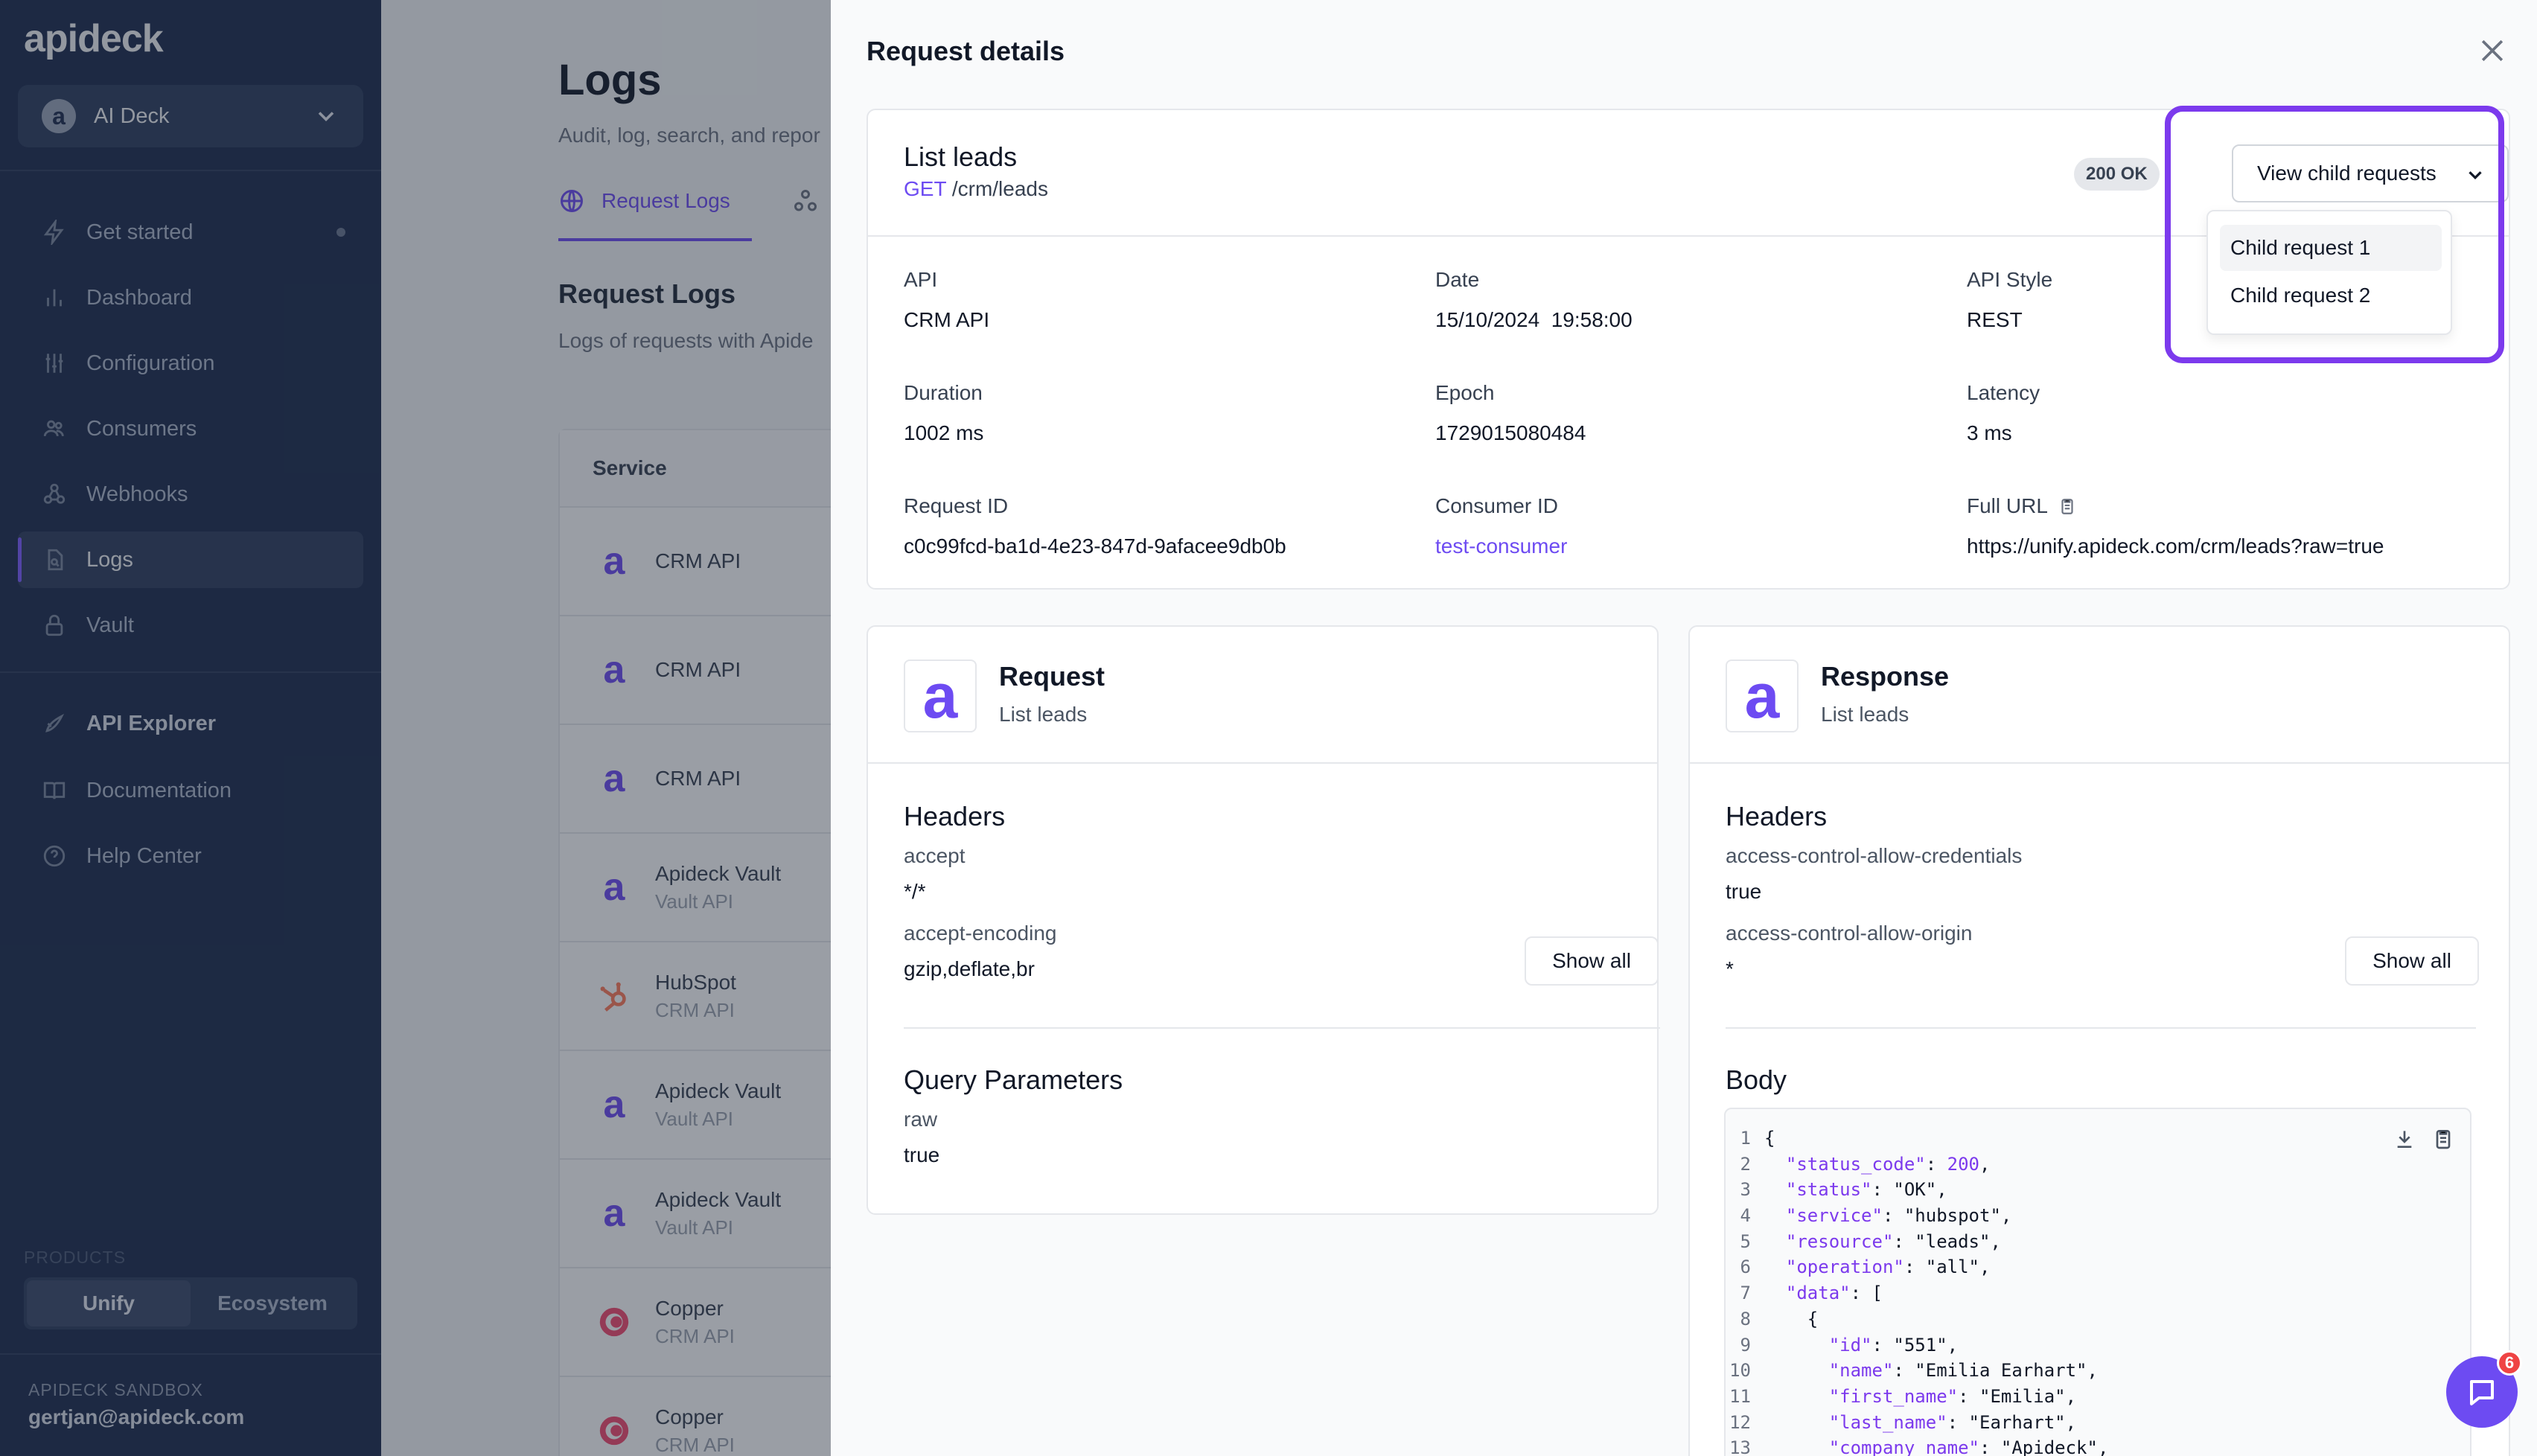  I want to click on field-label: API Style, so click(2010, 279).